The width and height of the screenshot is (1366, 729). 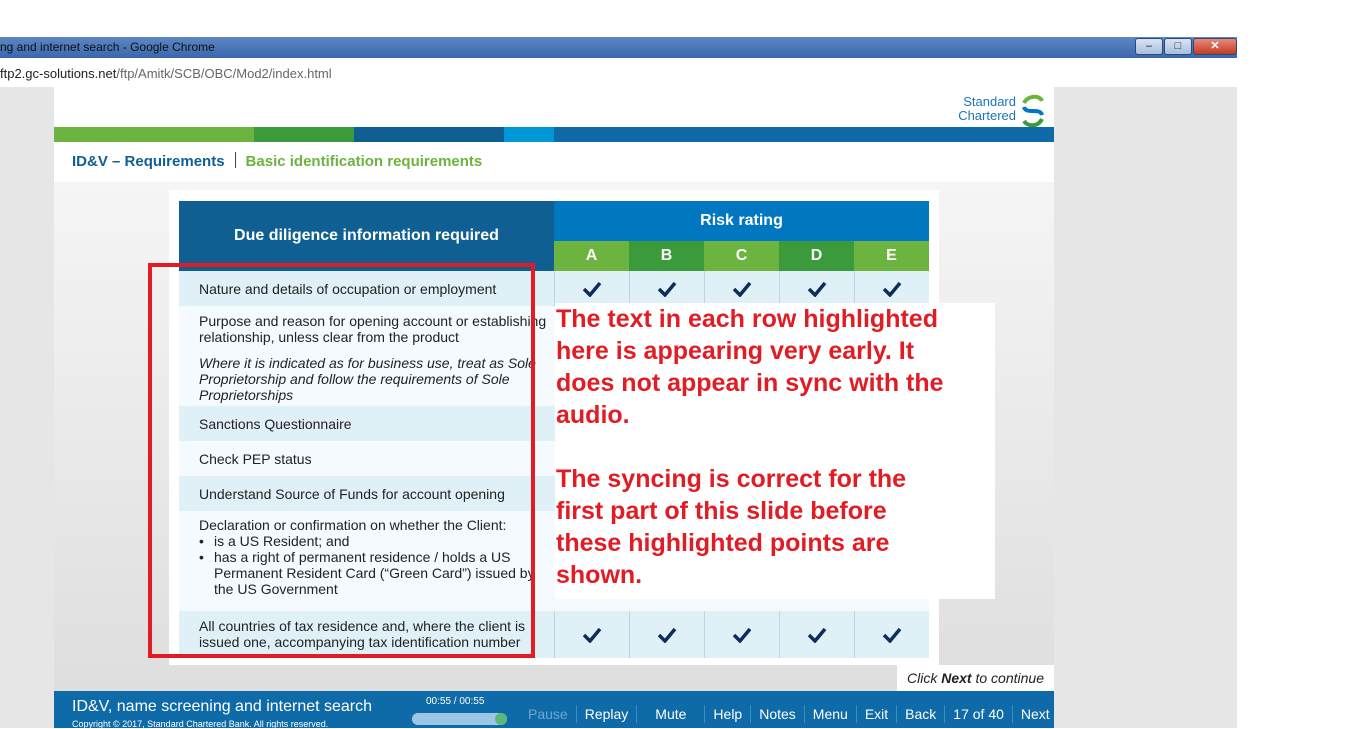 I want to click on help-button: Help, so click(x=727, y=714).